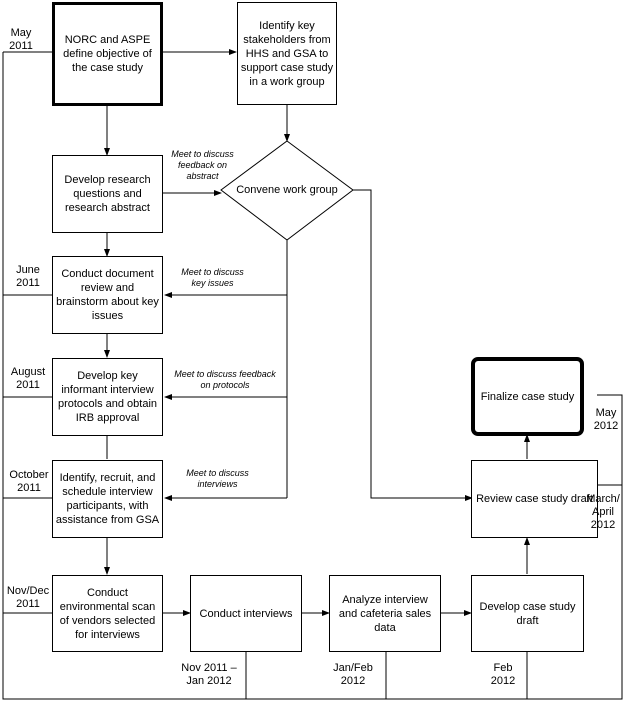  What do you see at coordinates (21, 39) in the screenshot?
I see `date-may-2011: May 2011` at bounding box center [21, 39].